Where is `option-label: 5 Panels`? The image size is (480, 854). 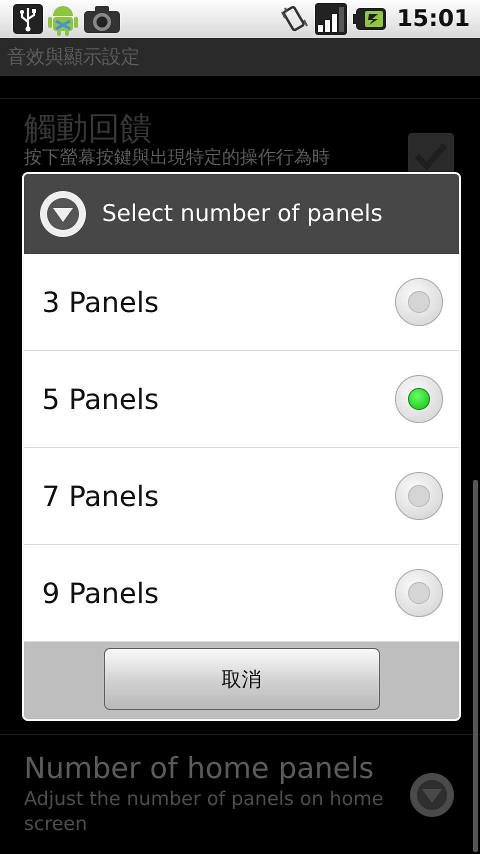
option-label: 5 Panels is located at coordinates (100, 399).